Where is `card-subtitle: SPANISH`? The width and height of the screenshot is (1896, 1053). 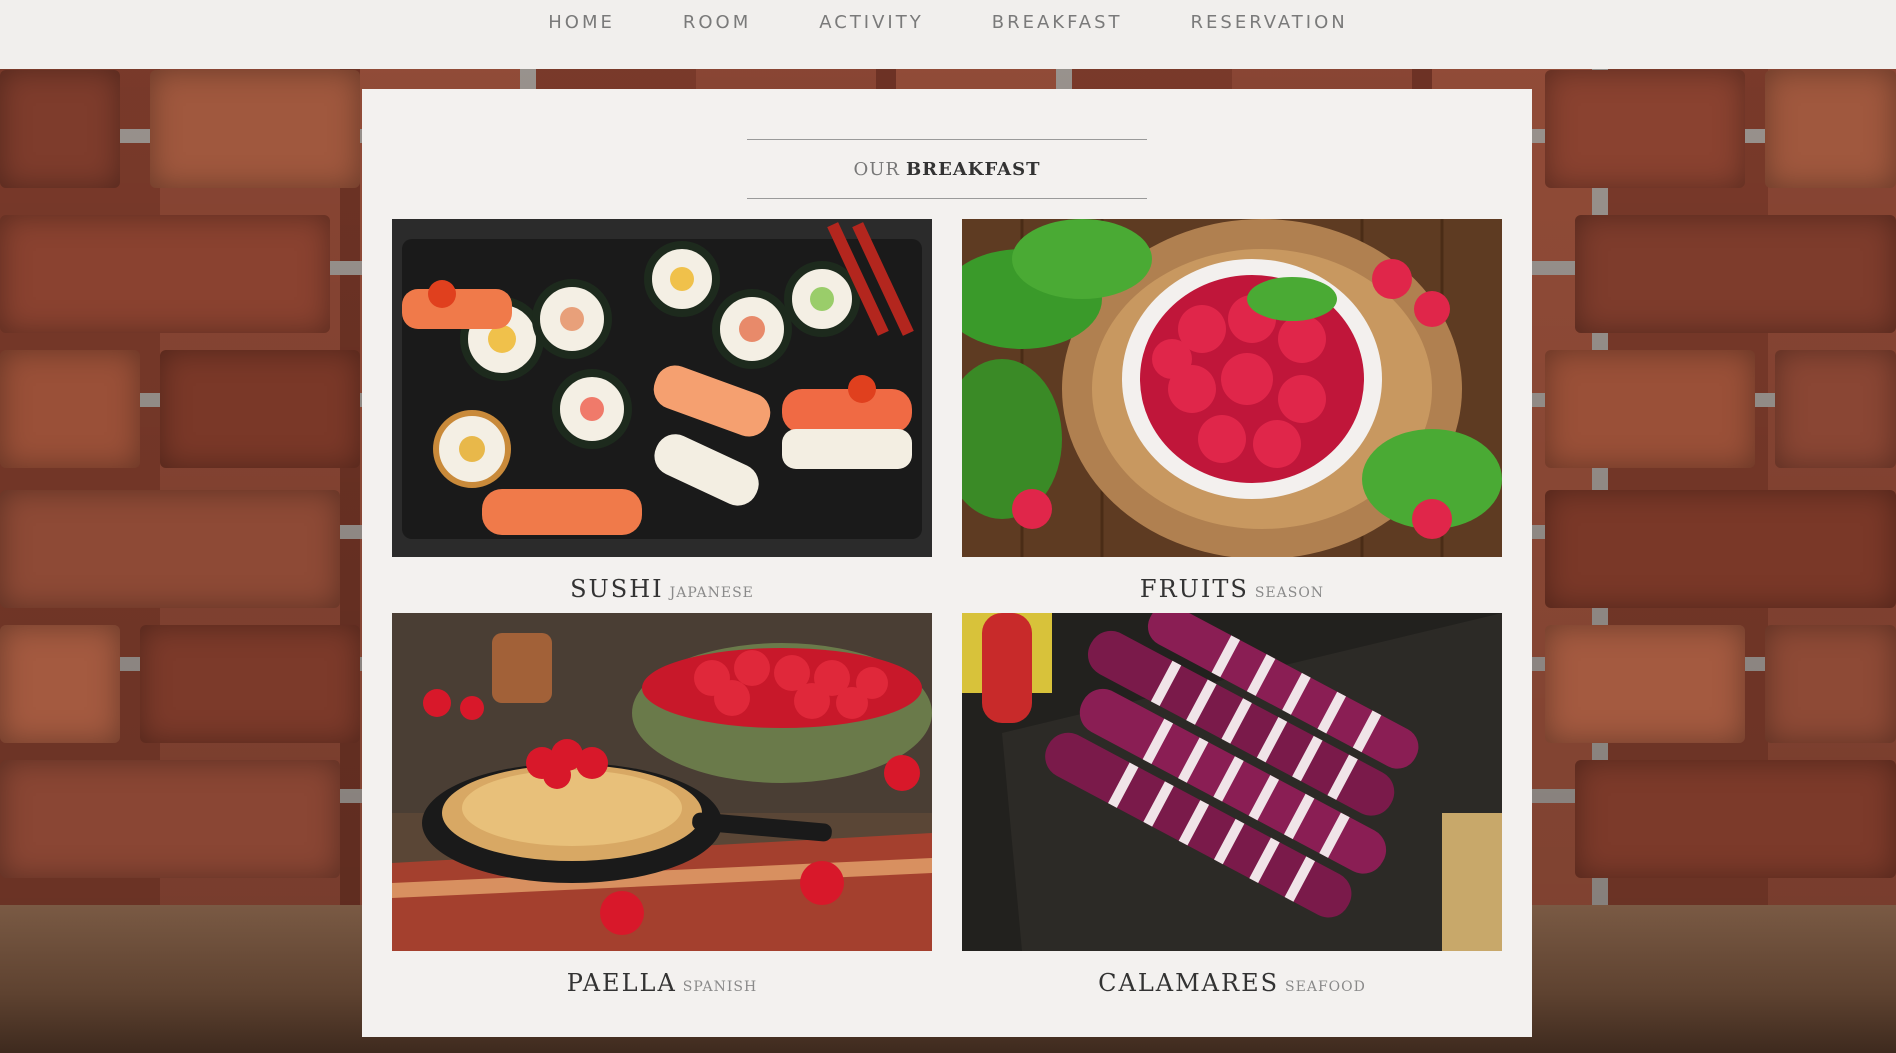 card-subtitle: SPANISH is located at coordinates (720, 987).